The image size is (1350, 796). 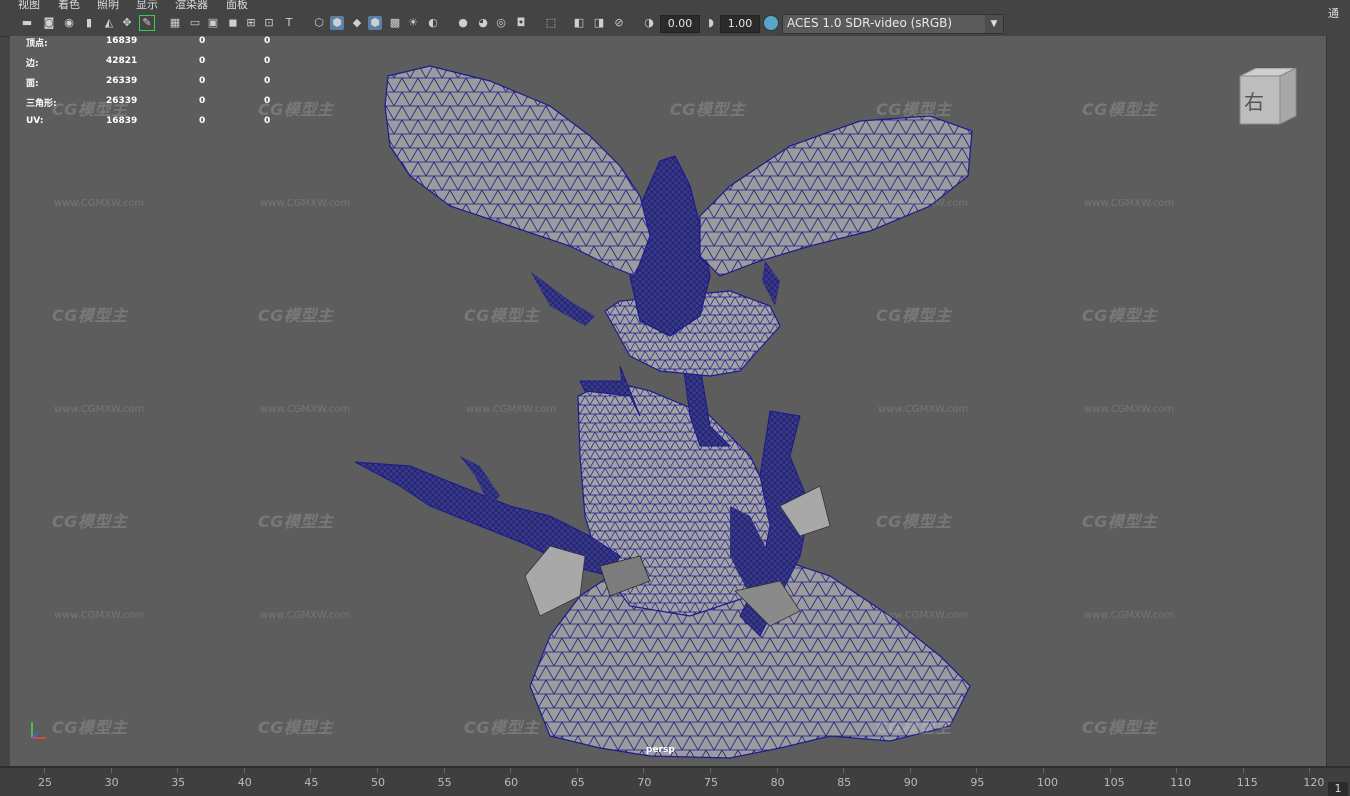 What do you see at coordinates (251, 23) in the screenshot?
I see `field-chart-icon: ⊞` at bounding box center [251, 23].